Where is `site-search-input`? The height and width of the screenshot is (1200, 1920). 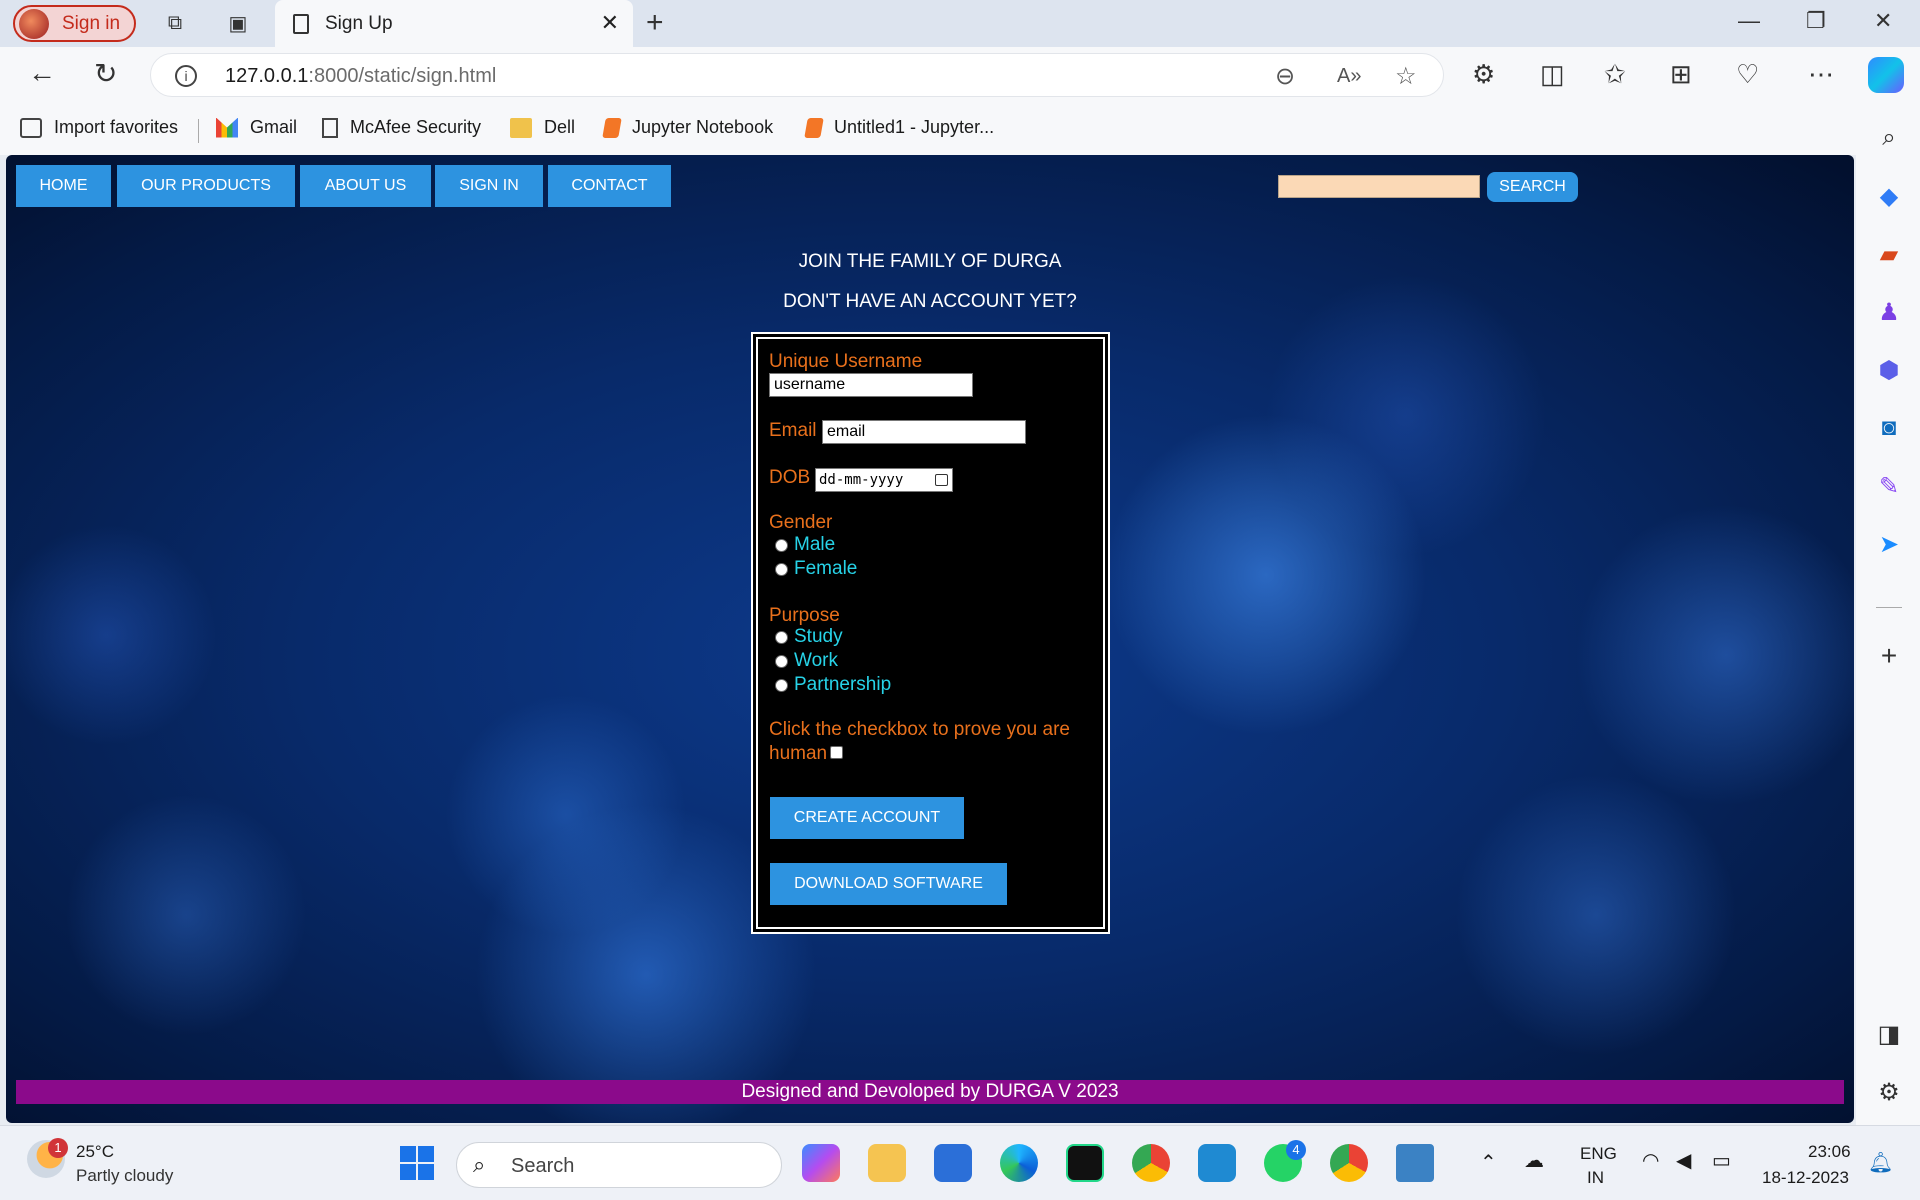 site-search-input is located at coordinates (1379, 186).